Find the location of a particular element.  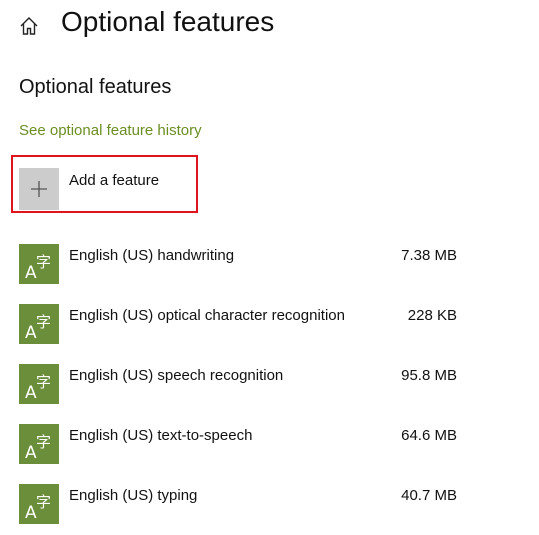

page-title: Optional features is located at coordinates (168, 21).